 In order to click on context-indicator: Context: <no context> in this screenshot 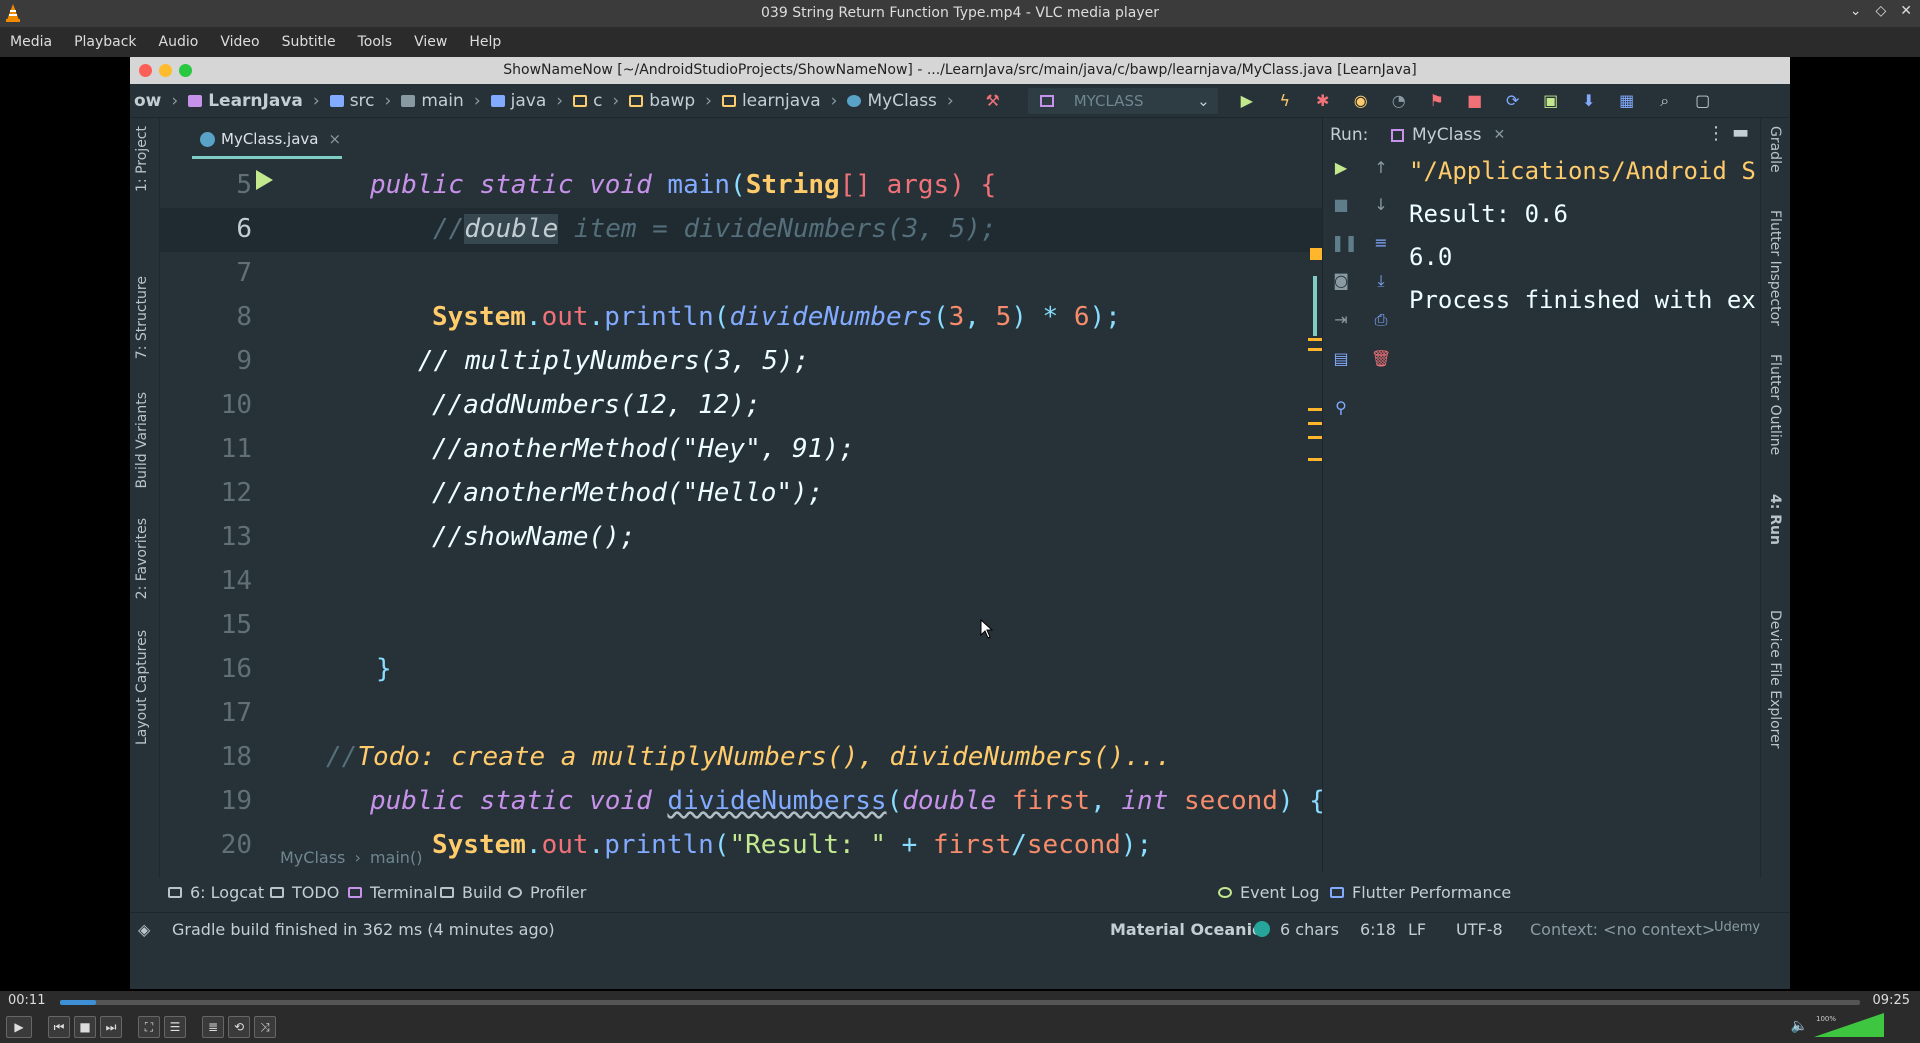, I will do `click(1622, 929)`.